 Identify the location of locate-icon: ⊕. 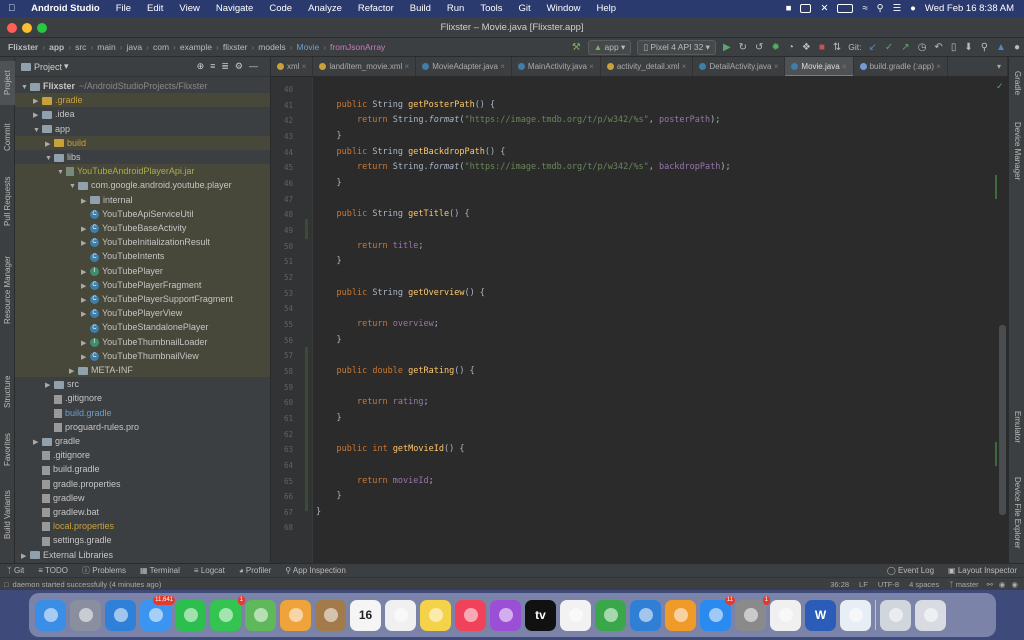
(204, 66).